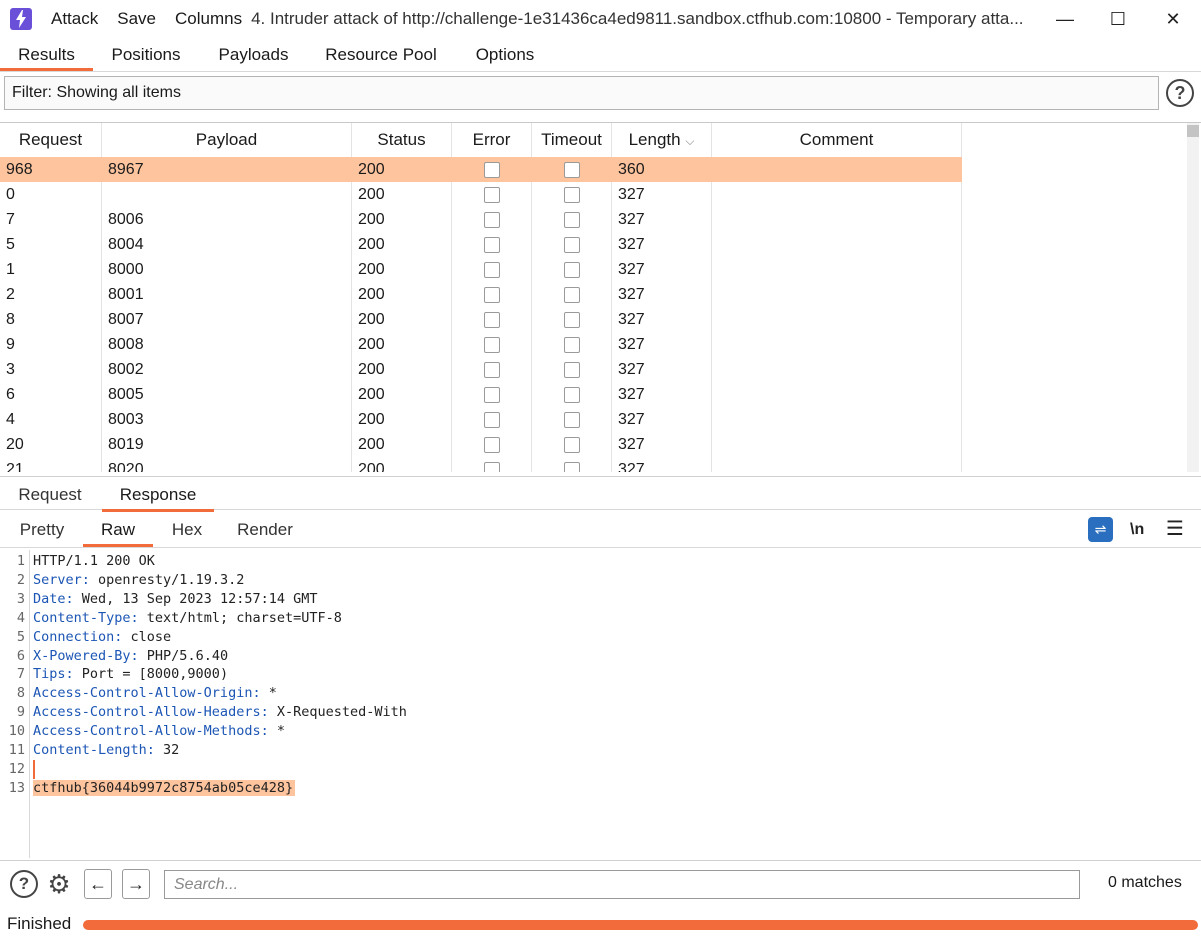  Describe the element at coordinates (167, 750) in the screenshot. I see `header-value: 32` at that location.